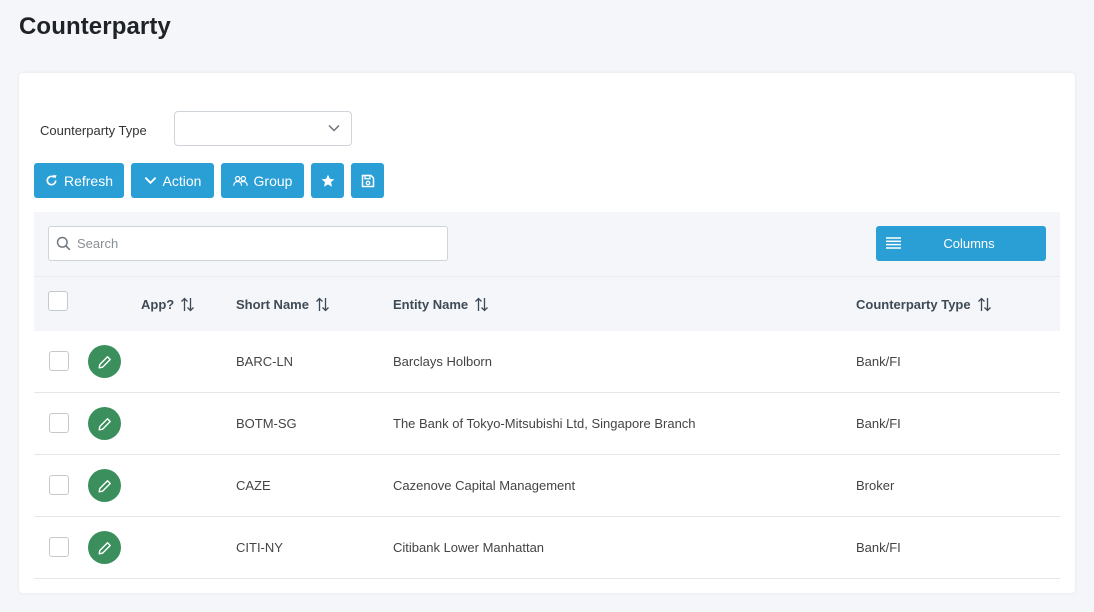  Describe the element at coordinates (95, 26) in the screenshot. I see `page-title: Counterparty` at that location.